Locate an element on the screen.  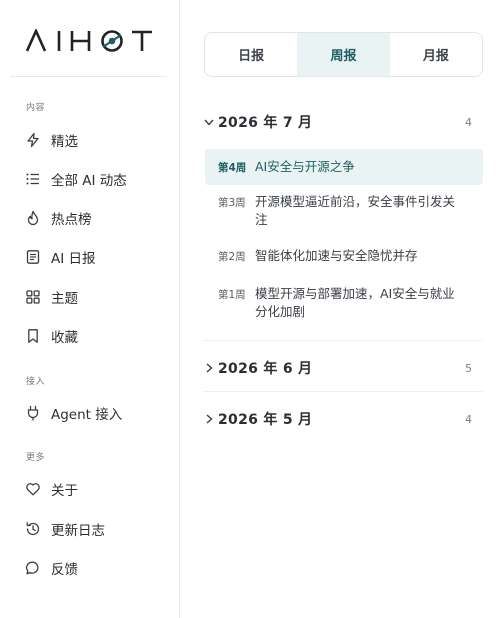
lightning-icon is located at coordinates (33, 140).